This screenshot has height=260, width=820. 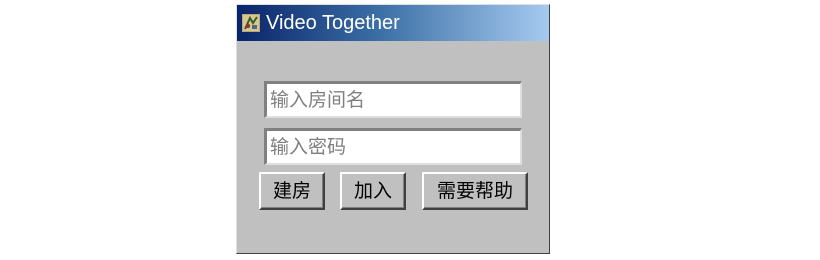 What do you see at coordinates (333, 23) in the screenshot?
I see `window-title: Video Together` at bounding box center [333, 23].